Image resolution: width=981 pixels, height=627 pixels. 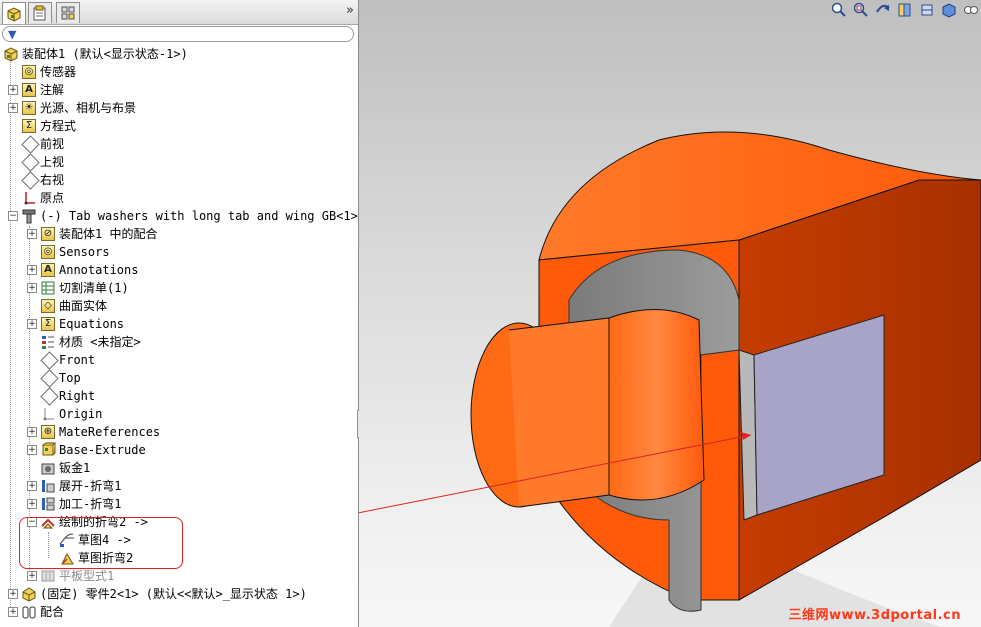 I want to click on filter-icon: ▼, so click(x=12, y=34).